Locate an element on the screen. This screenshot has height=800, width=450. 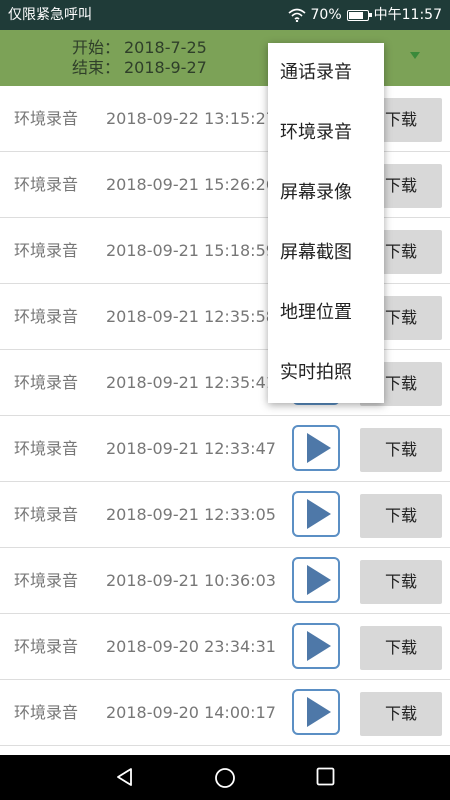
dropdown-arrow-icon is located at coordinates (415, 55).